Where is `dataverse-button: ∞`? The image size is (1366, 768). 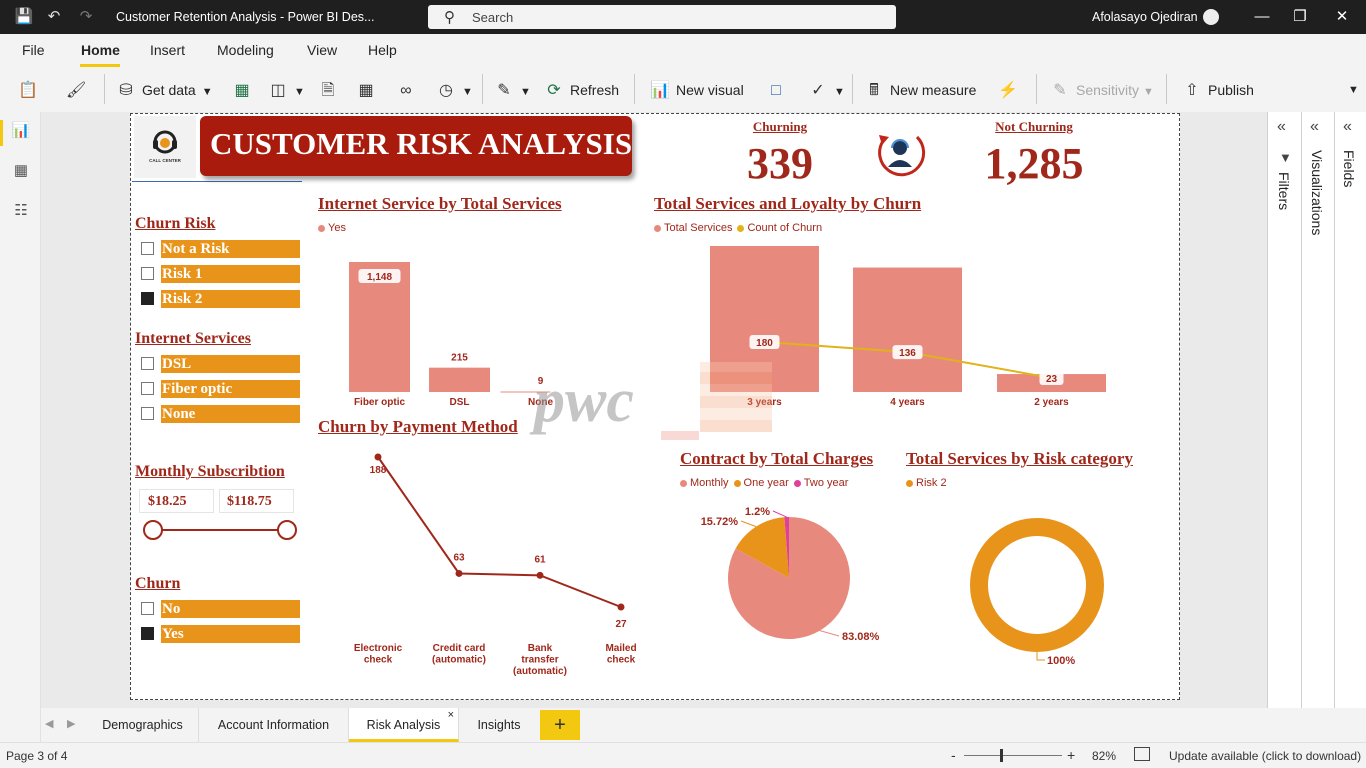
dataverse-button: ∞ is located at coordinates (409, 90).